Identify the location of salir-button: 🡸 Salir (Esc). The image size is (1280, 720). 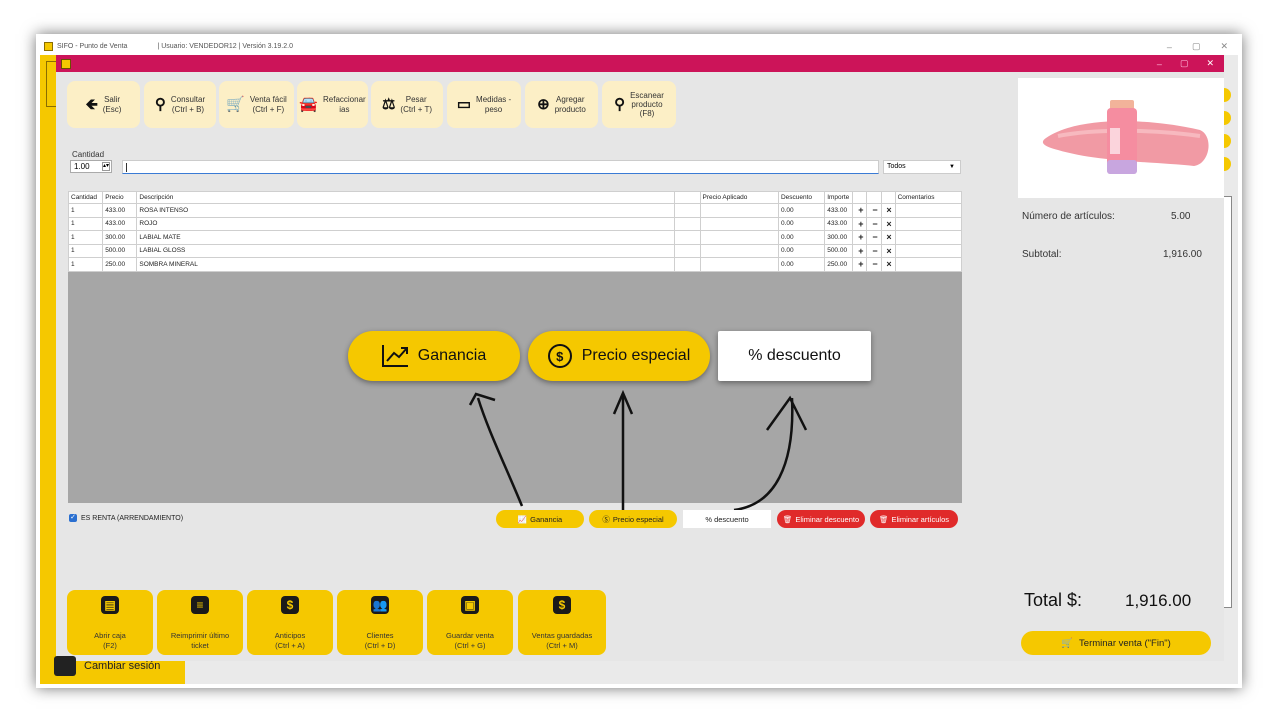
(103, 104).